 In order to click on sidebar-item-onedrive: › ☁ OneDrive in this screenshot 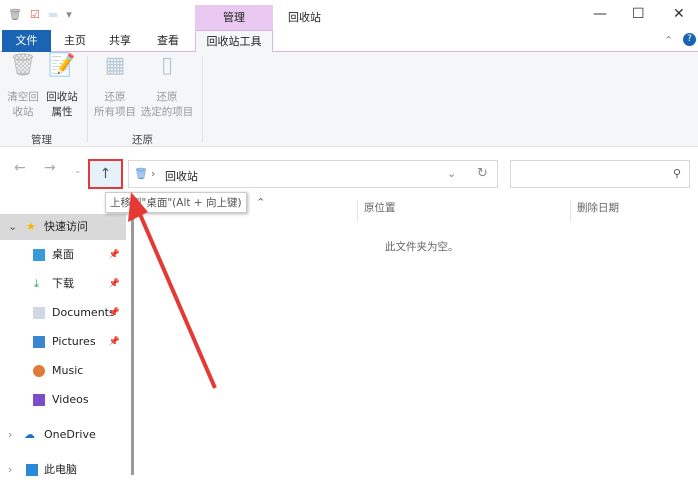, I will do `click(63, 435)`.